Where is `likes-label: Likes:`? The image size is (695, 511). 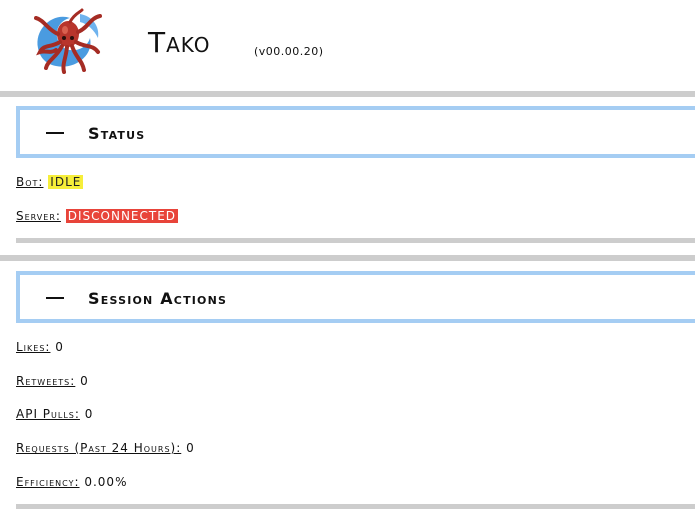
likes-label: Likes: is located at coordinates (33, 347).